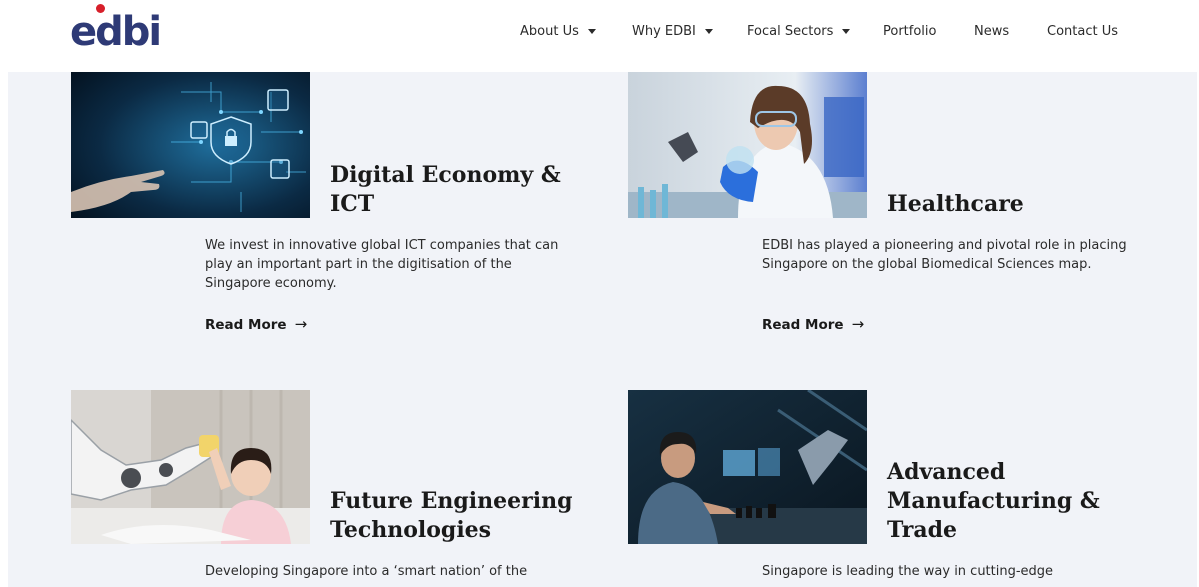 This screenshot has height=587, width=1199. Describe the element at coordinates (790, 31) in the screenshot. I see `nav-label: Focal Sectors` at that location.